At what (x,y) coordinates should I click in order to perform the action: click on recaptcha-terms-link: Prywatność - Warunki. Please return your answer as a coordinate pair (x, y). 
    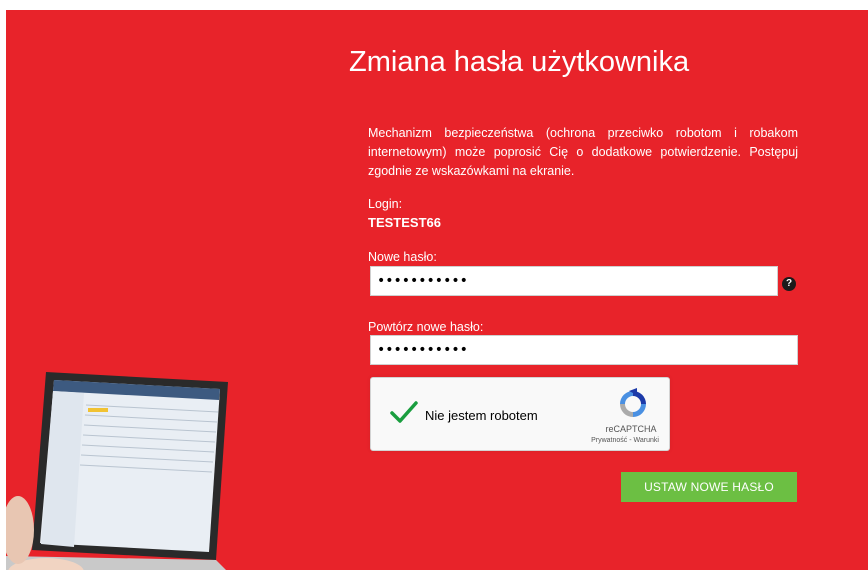
    Looking at the image, I should click on (625, 440).